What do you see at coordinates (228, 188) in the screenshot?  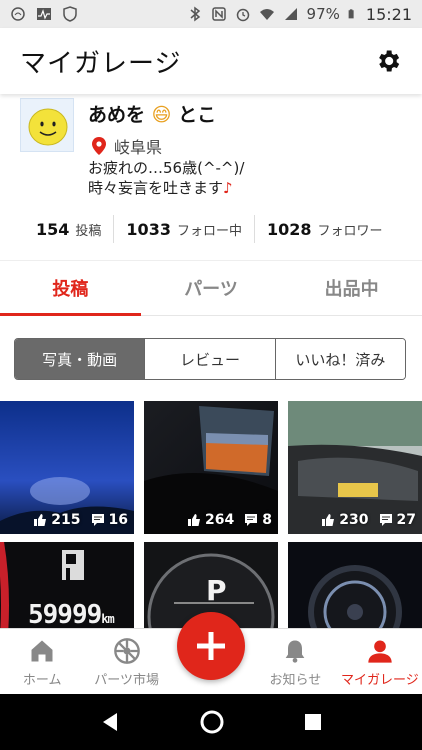 I see `music-note-icon: ♪` at bounding box center [228, 188].